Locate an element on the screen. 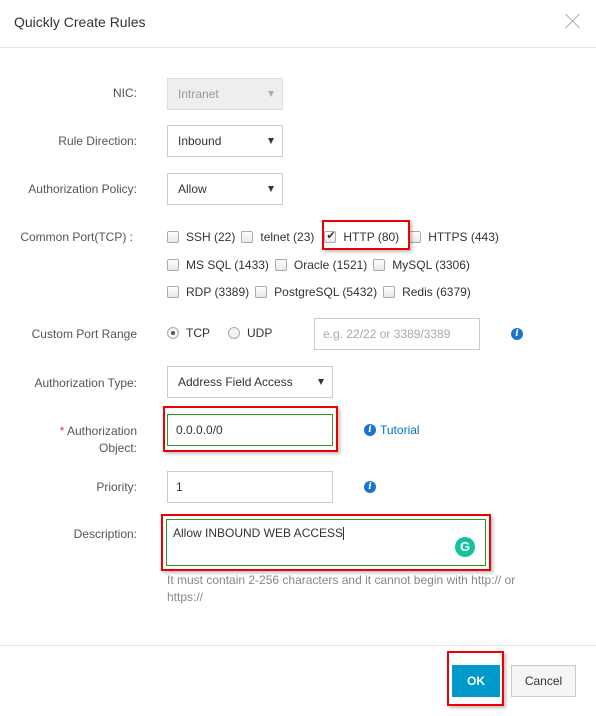  rule-direction-select: Inbound is located at coordinates (225, 141).